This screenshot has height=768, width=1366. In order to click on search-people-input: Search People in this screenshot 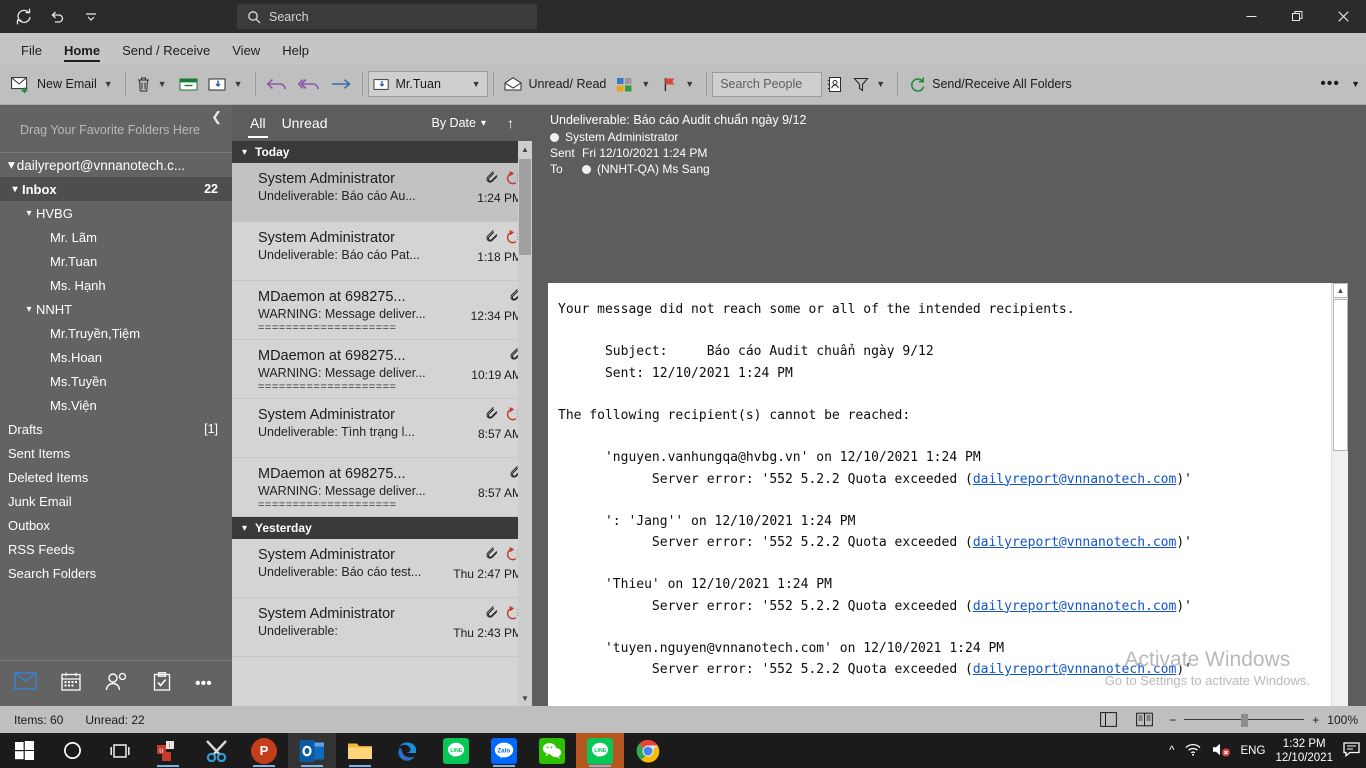, I will do `click(767, 84)`.